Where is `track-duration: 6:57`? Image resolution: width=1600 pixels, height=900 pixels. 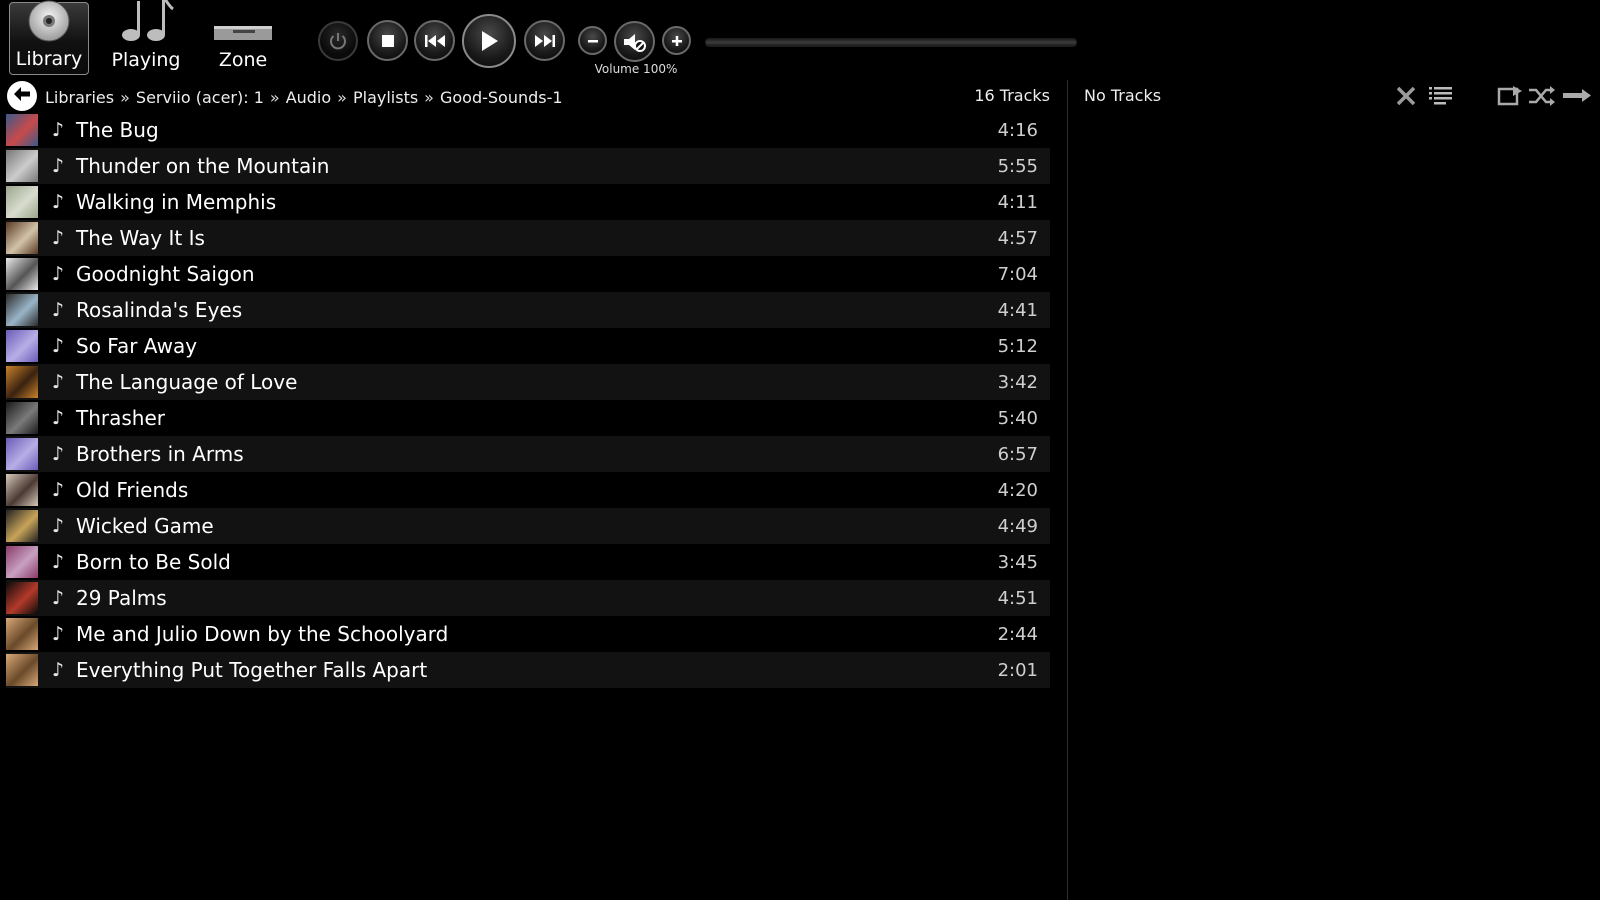 track-duration: 6:57 is located at coordinates (1017, 454).